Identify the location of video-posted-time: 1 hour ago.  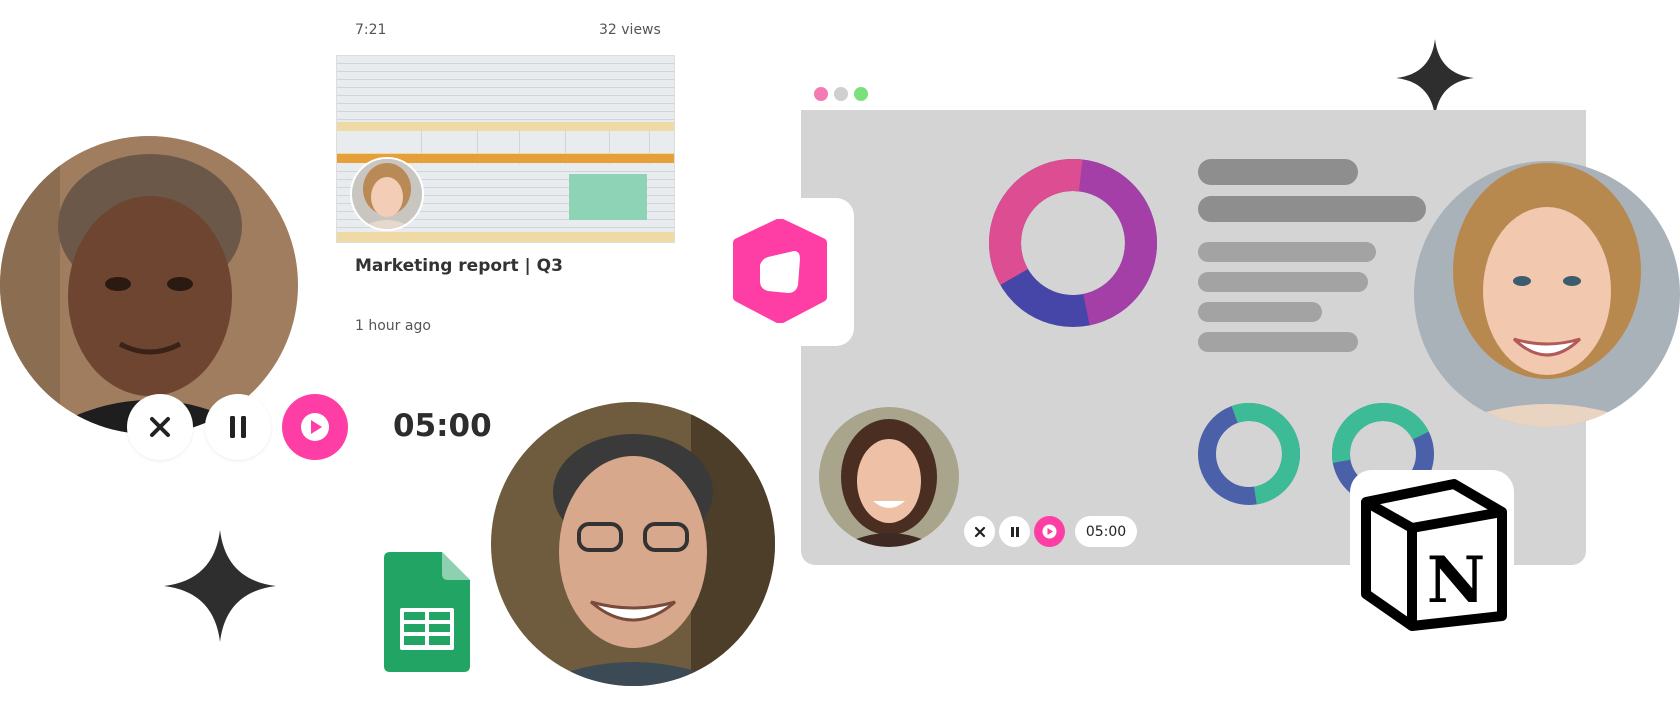
(393, 326).